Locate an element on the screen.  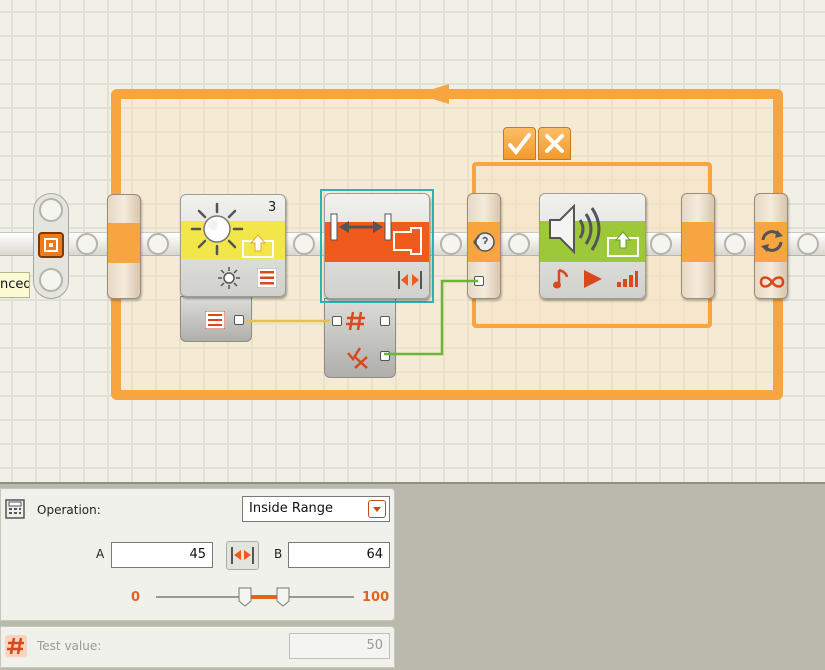
calculator-icon is located at coordinates (15, 509).